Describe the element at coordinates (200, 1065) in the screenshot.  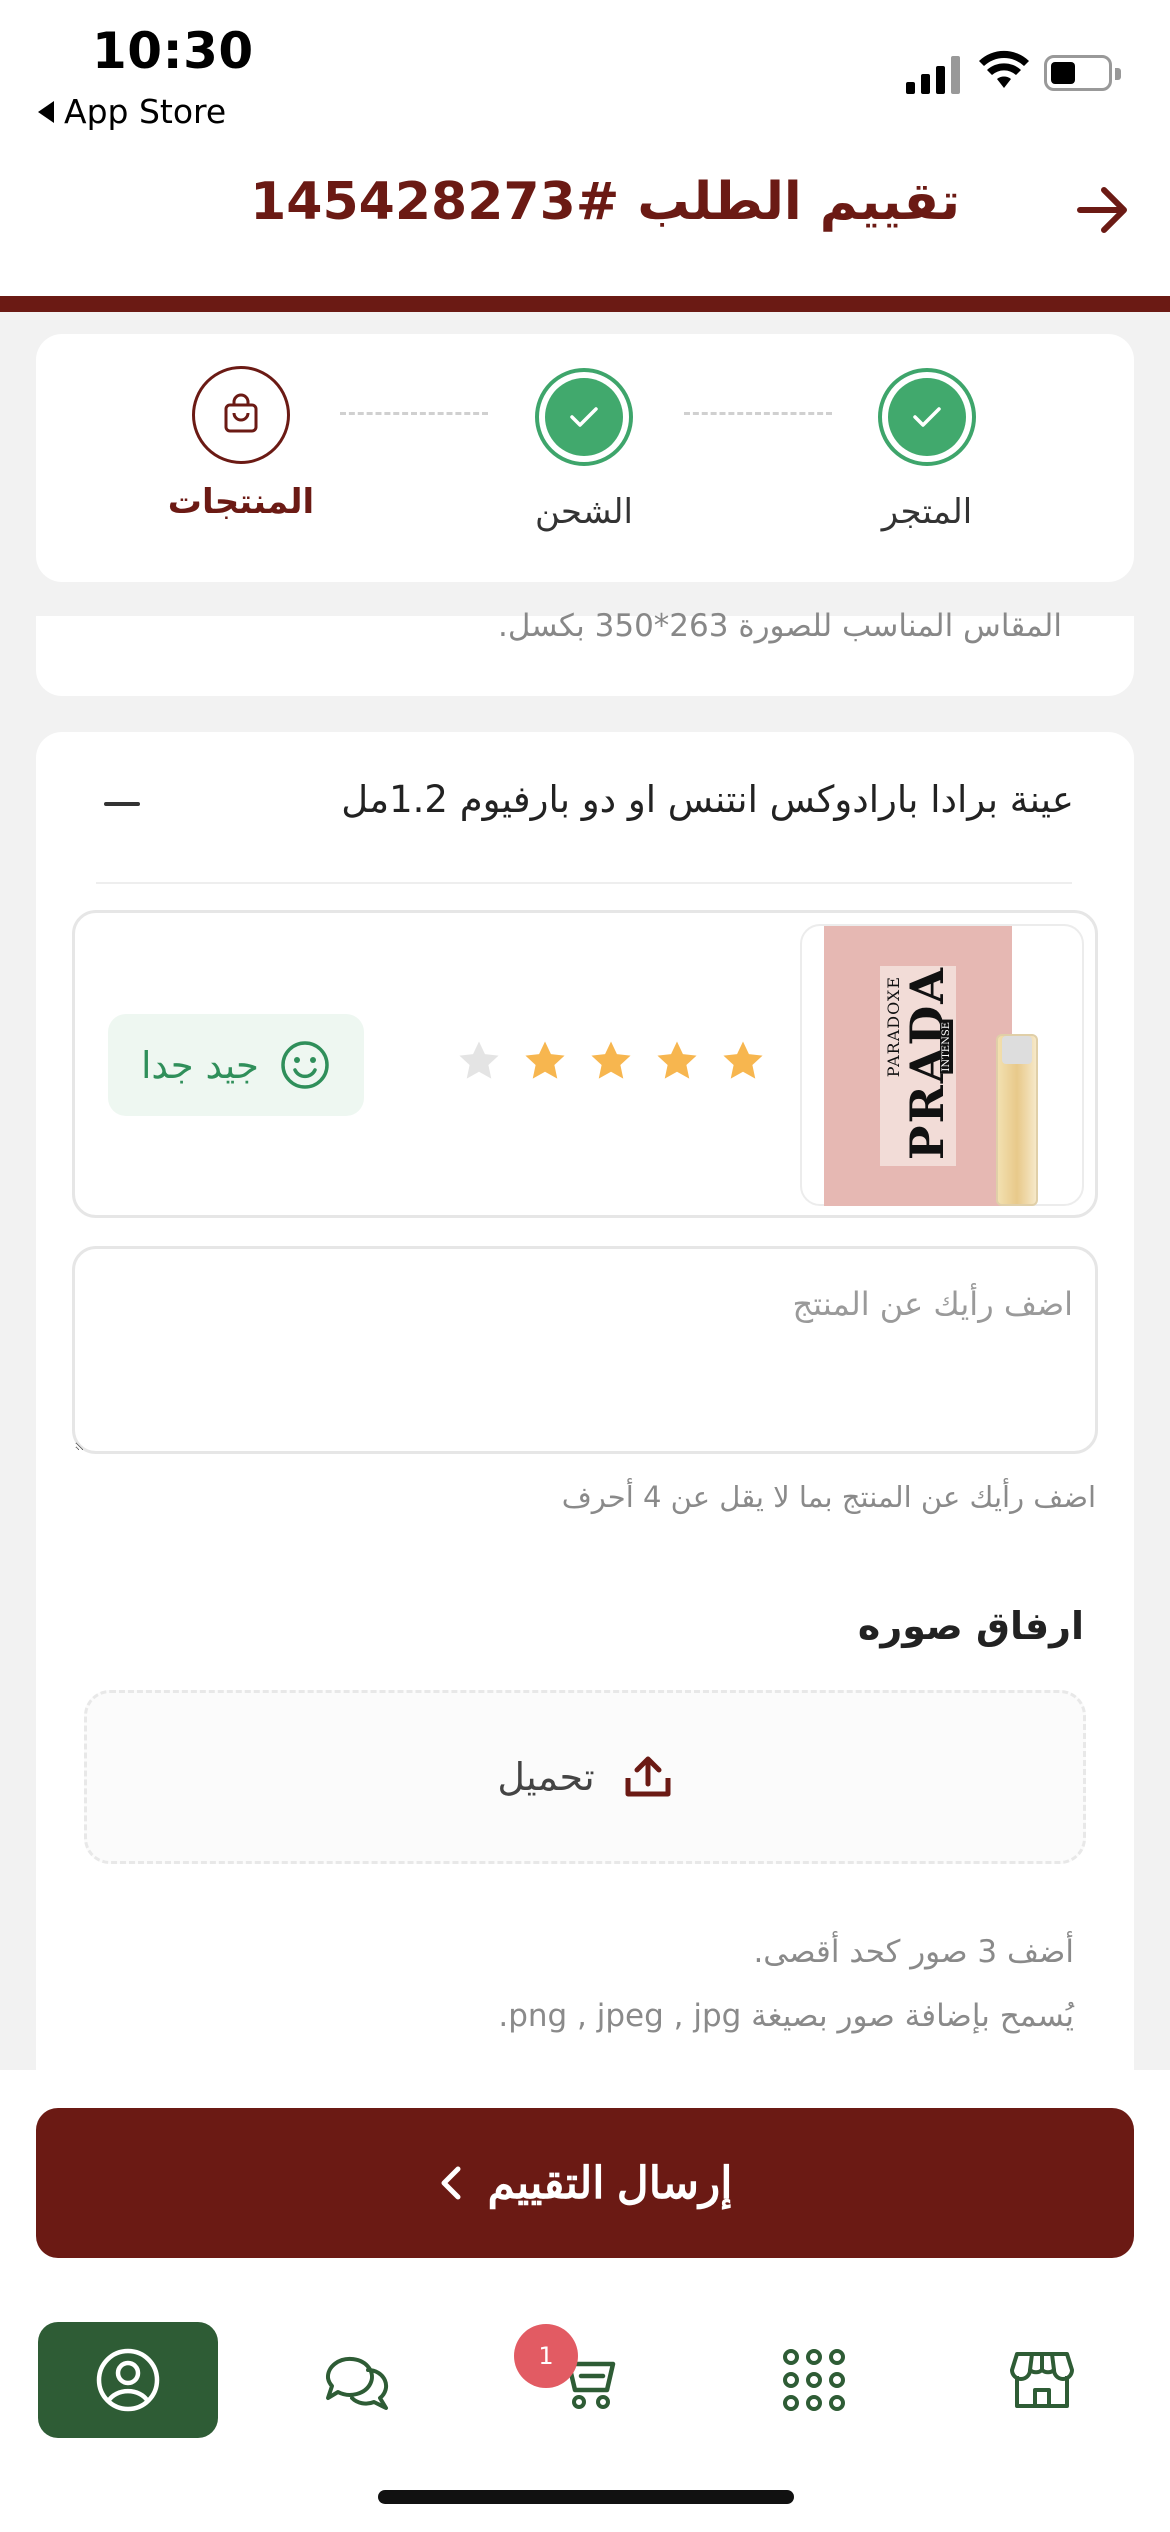
I see `rating-mood-label: جيد جدا` at that location.